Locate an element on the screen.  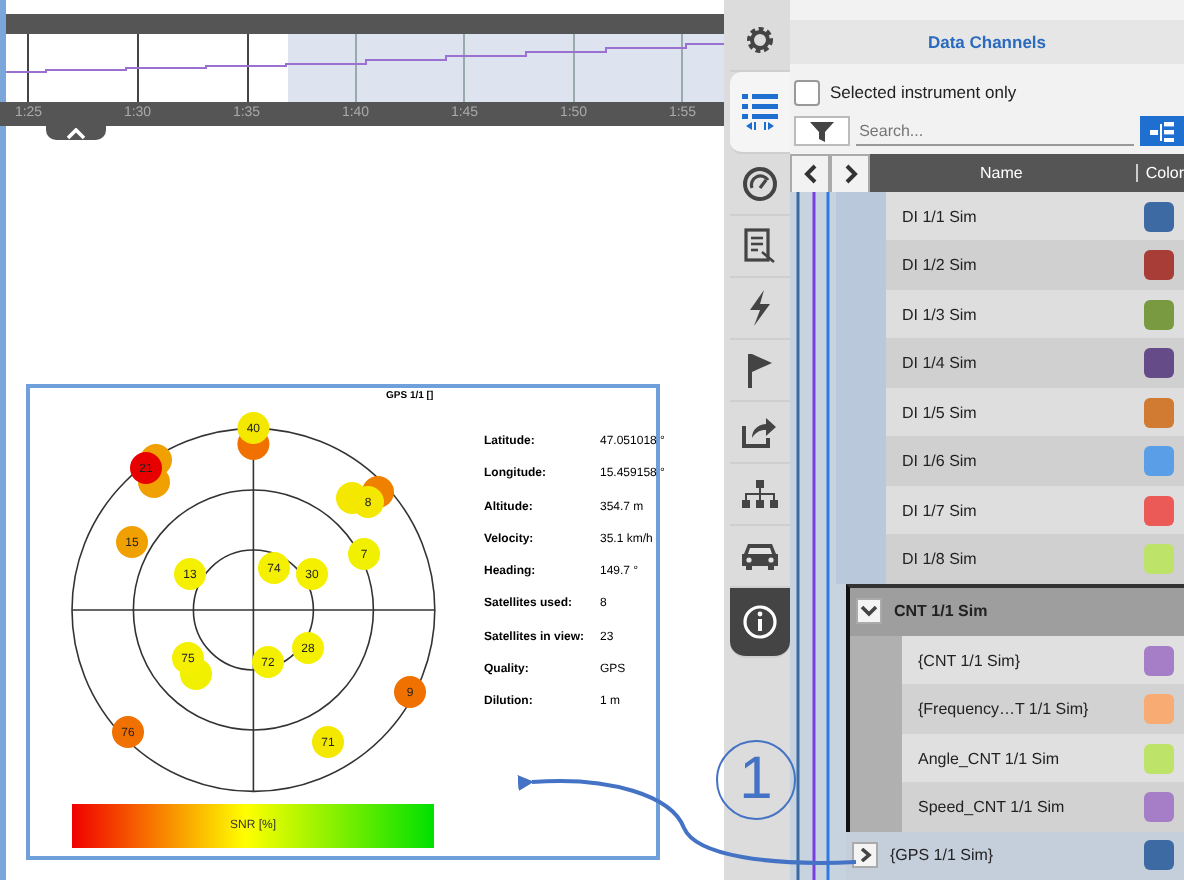
column-header: Color is located at coordinates (1159, 173).